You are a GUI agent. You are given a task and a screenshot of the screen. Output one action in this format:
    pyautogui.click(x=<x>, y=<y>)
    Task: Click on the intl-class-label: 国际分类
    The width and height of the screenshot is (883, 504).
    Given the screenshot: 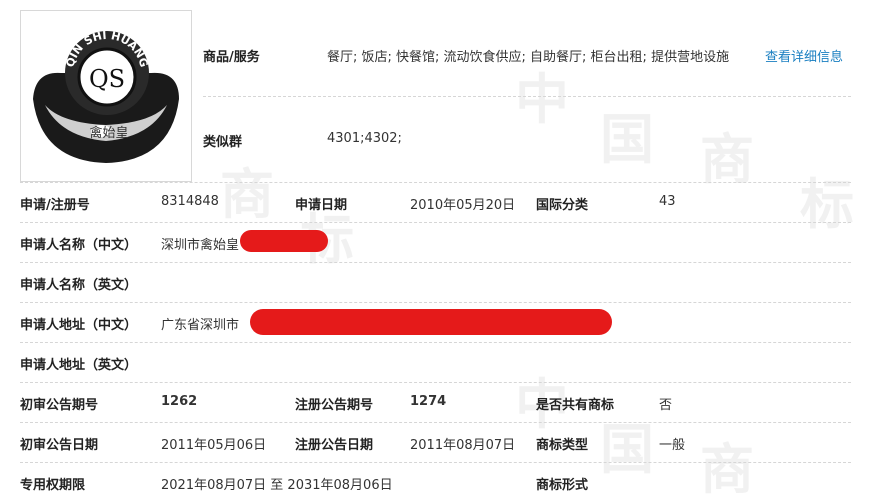 What is the action you would take?
    pyautogui.click(x=562, y=205)
    